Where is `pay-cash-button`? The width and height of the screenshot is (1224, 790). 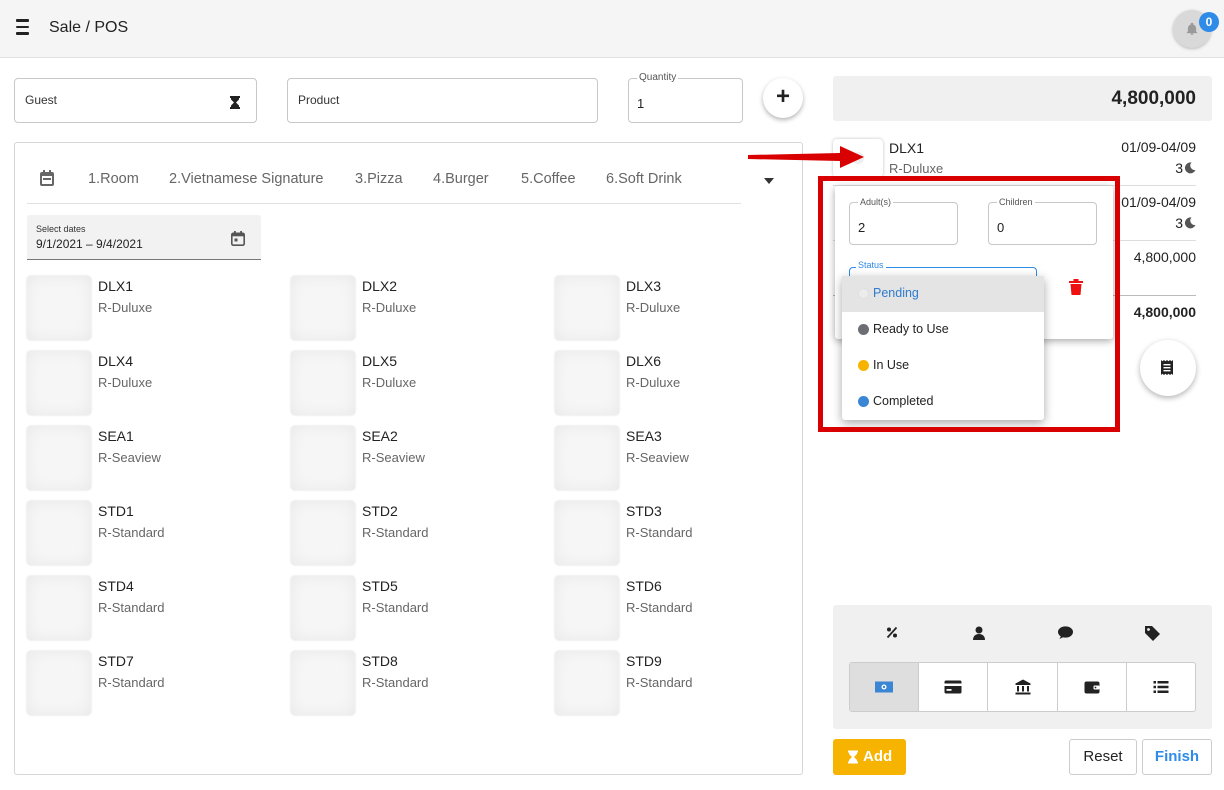 pay-cash-button is located at coordinates (885, 687).